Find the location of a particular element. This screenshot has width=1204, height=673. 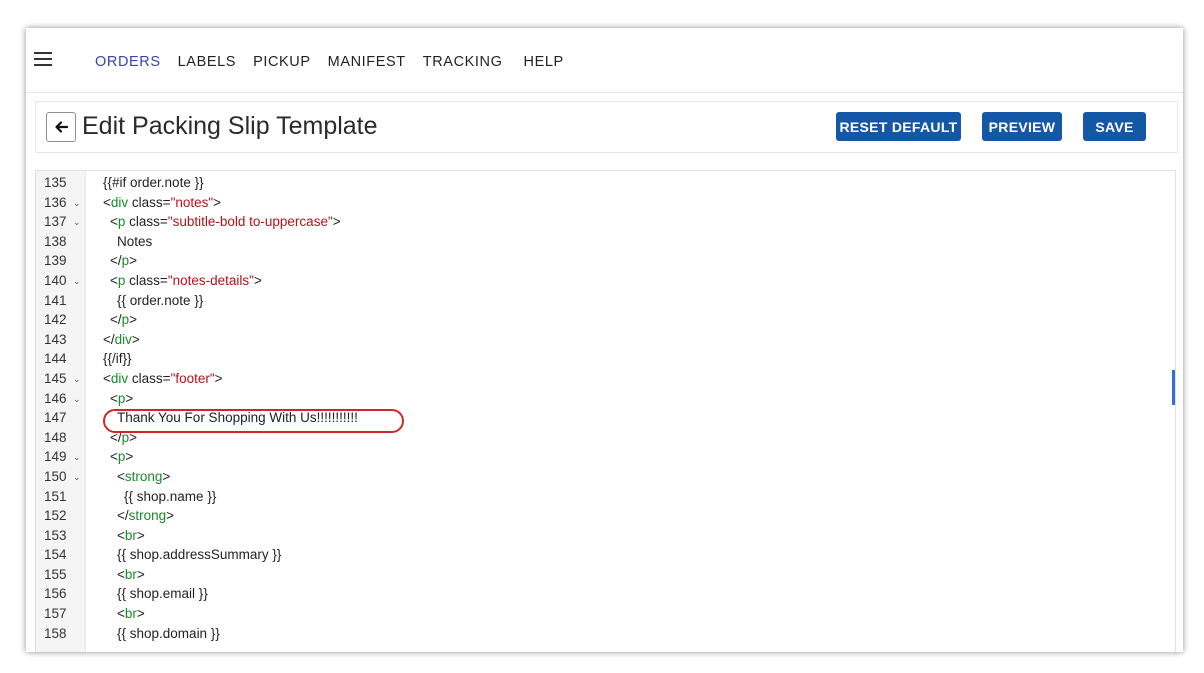

code-string-token: "subtitle-bold to-uppercase" is located at coordinates (250, 222).